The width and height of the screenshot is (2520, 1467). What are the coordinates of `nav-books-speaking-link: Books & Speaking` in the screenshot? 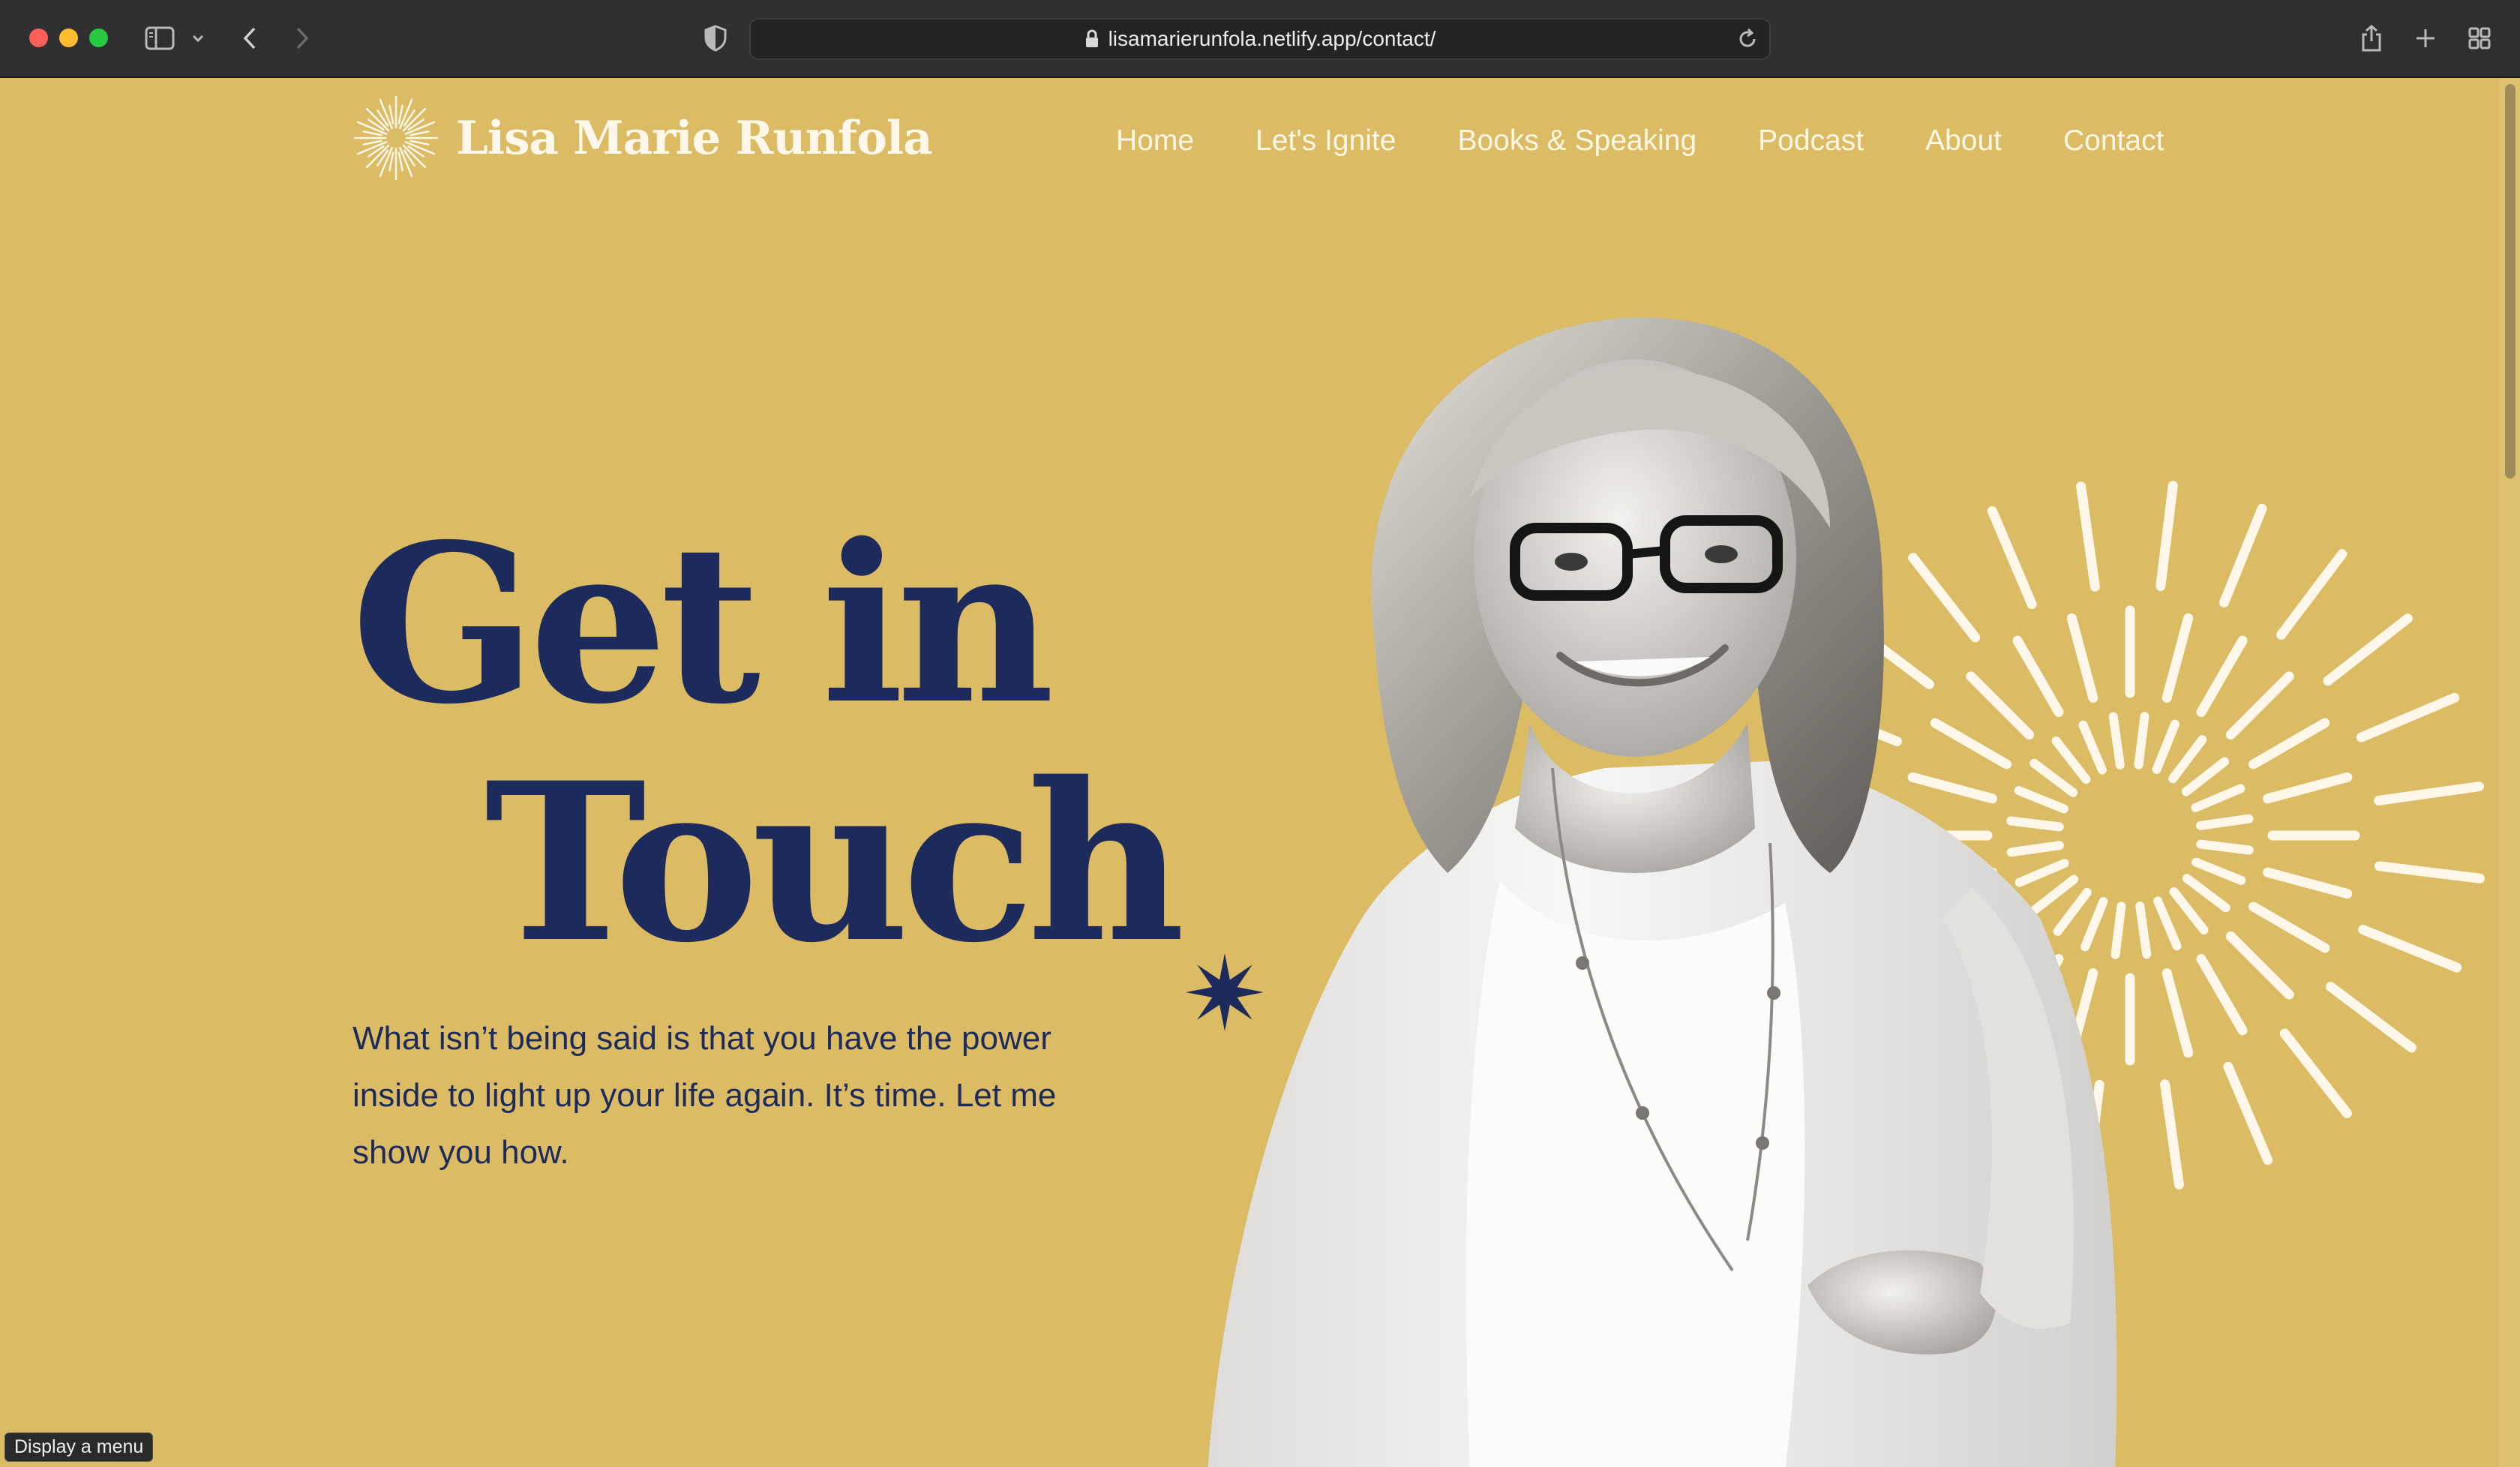 It's located at (1576, 141).